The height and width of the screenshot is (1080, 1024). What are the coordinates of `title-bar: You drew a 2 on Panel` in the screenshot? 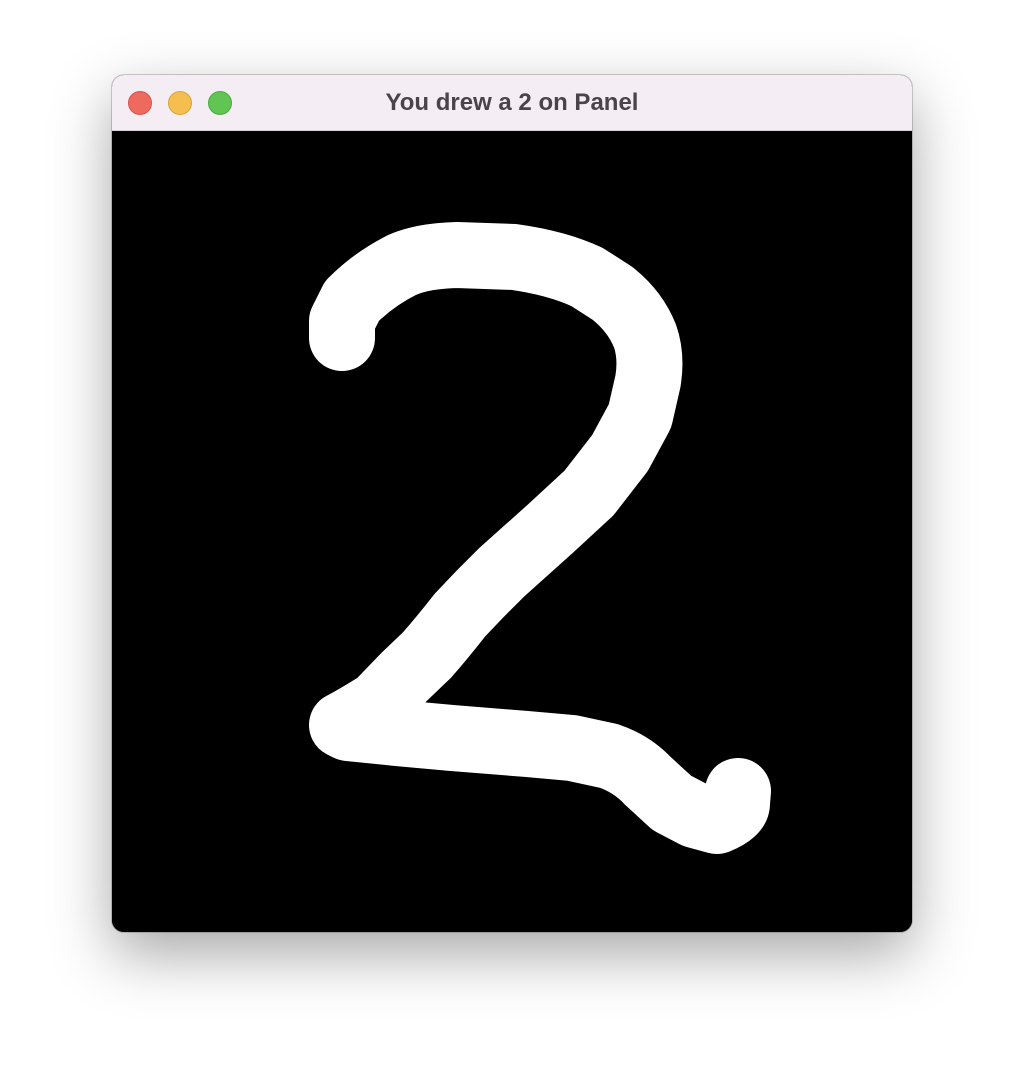 It's located at (512, 103).